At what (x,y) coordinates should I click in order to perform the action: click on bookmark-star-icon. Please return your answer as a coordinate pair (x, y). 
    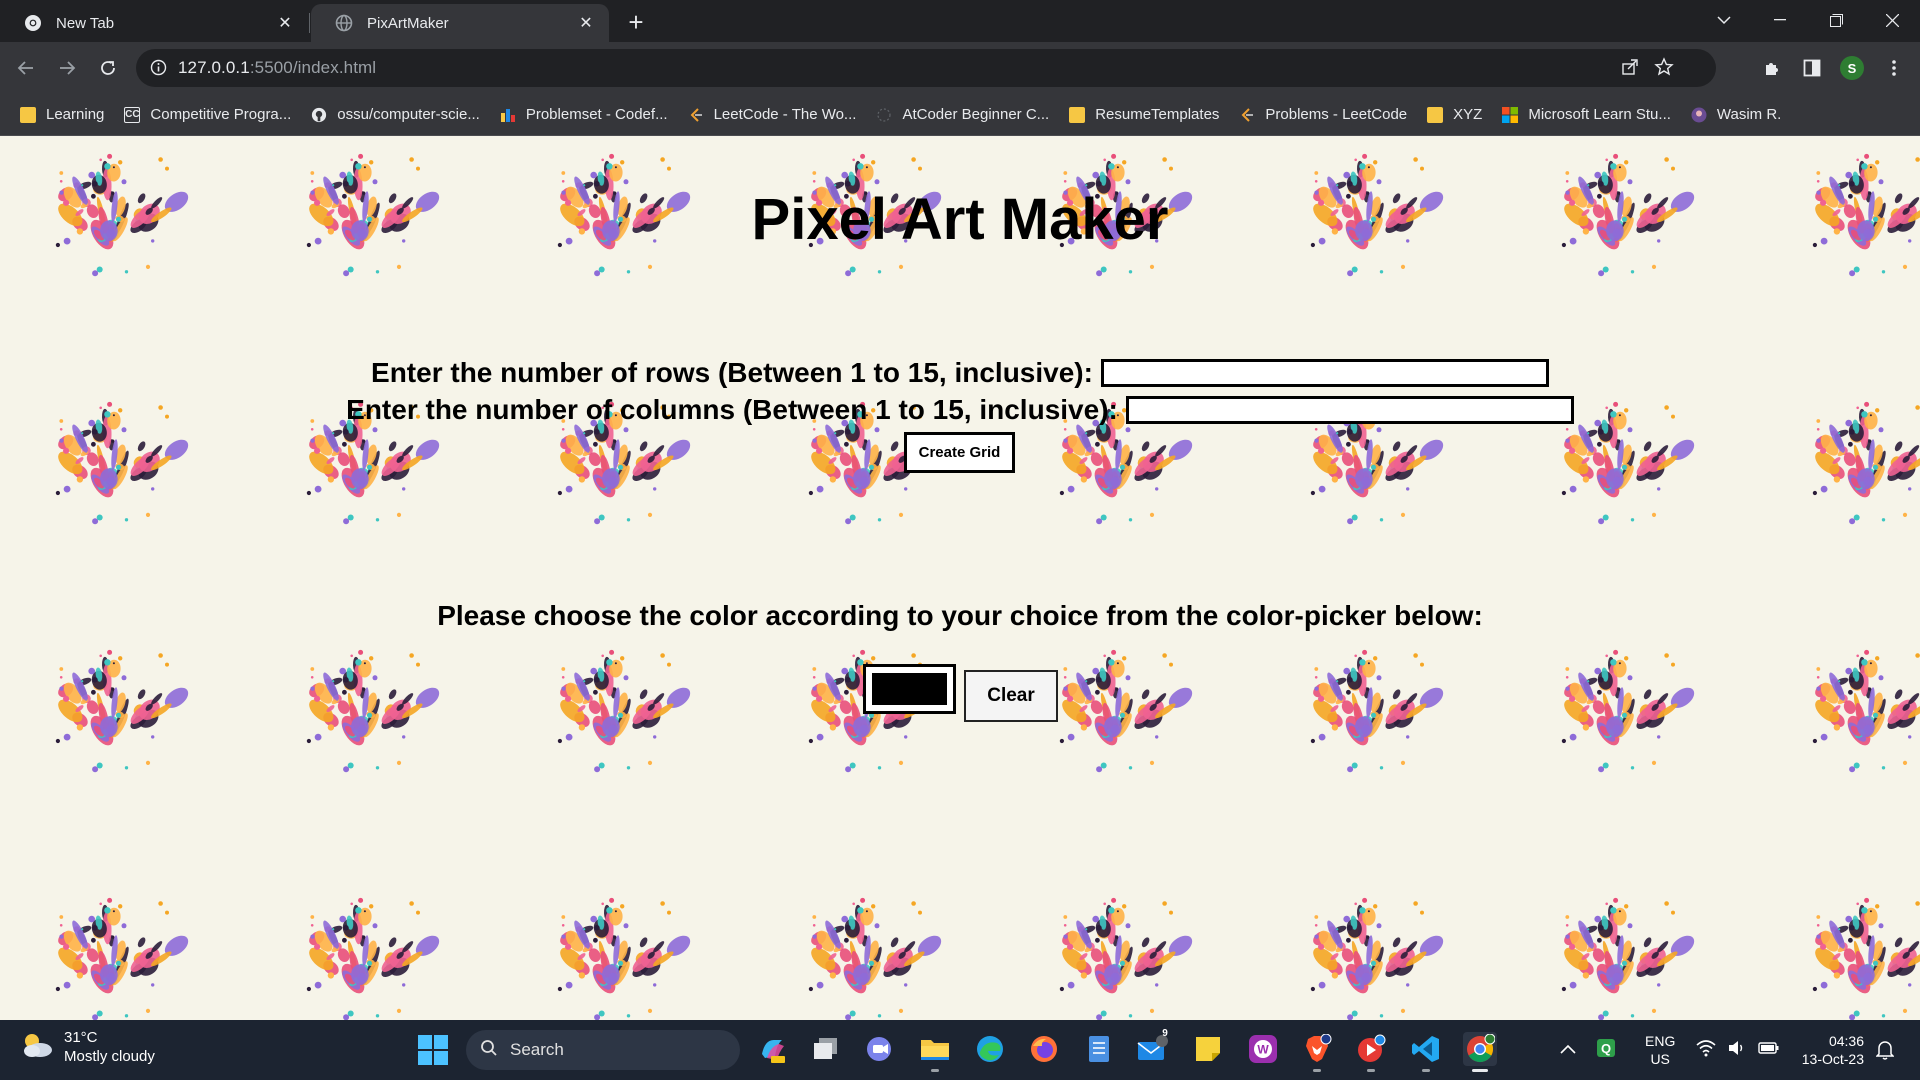
    Looking at the image, I should click on (1664, 69).